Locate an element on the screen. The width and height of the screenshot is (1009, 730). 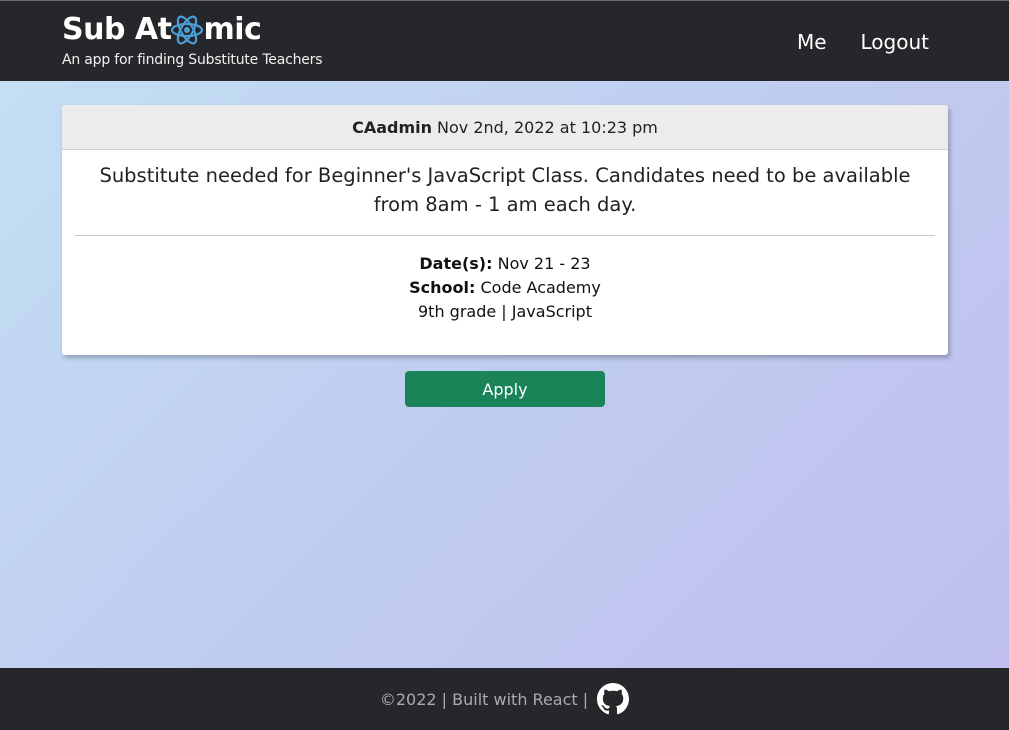
dates-value: Nov 21 - 23 is located at coordinates (544, 263).